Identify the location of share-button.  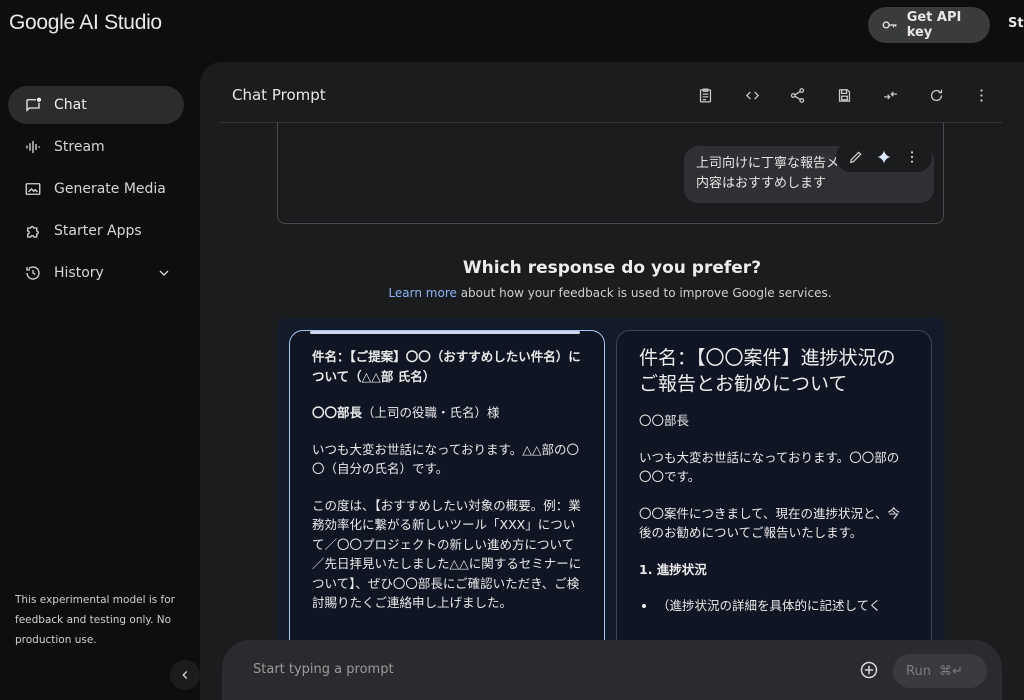
(797, 95).